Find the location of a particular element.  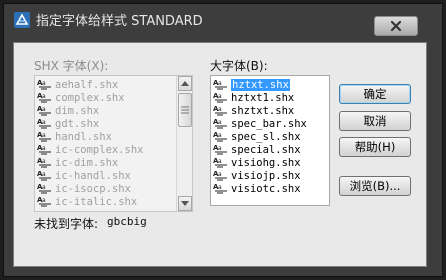

big-font-list-item: Aa visiotc.shx is located at coordinates (257, 188).